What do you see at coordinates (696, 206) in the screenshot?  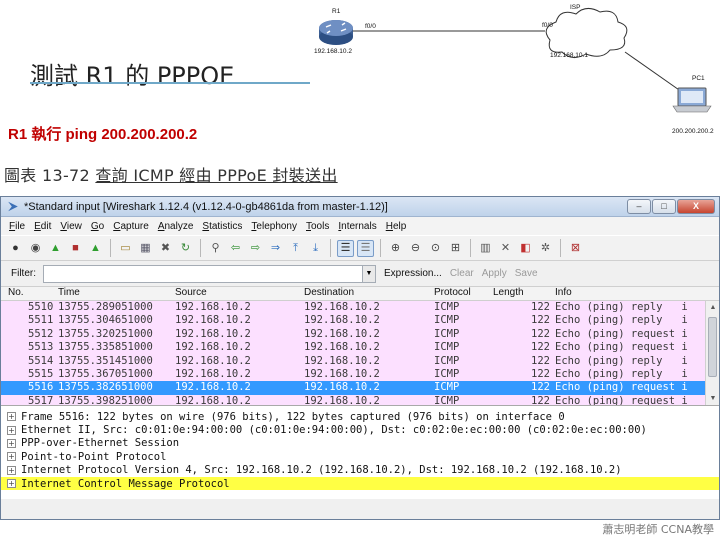 I see `close-button: X` at bounding box center [696, 206].